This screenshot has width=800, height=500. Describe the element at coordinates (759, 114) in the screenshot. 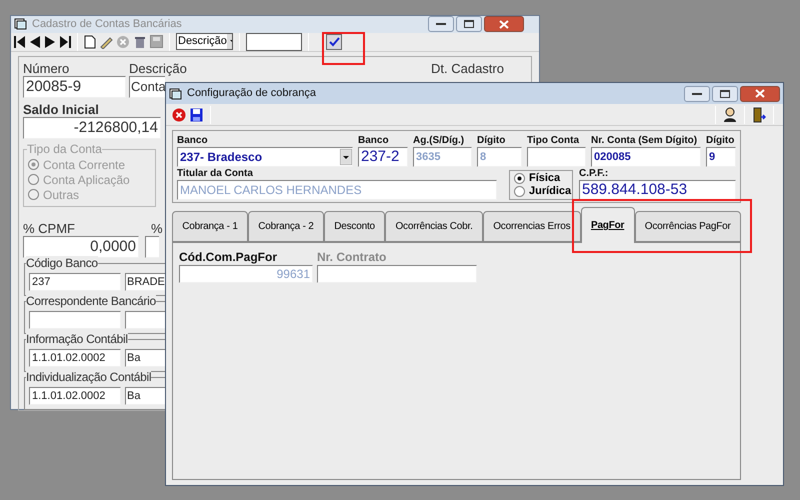

I see `exit-door-icon` at that location.